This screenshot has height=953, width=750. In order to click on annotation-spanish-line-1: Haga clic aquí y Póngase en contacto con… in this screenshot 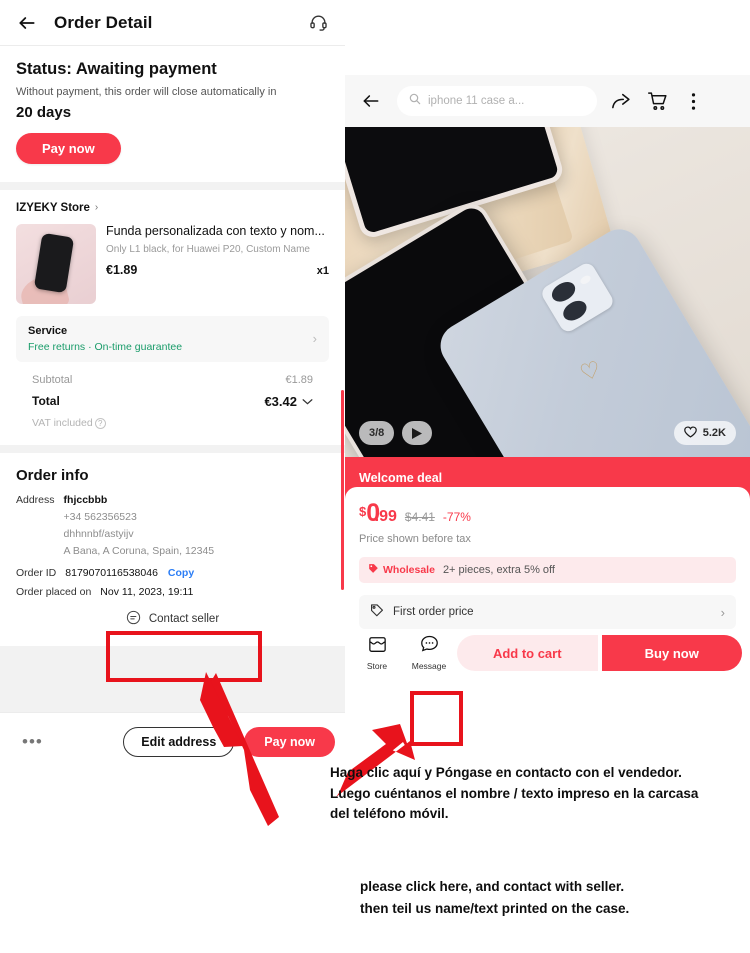, I will do `click(506, 772)`.